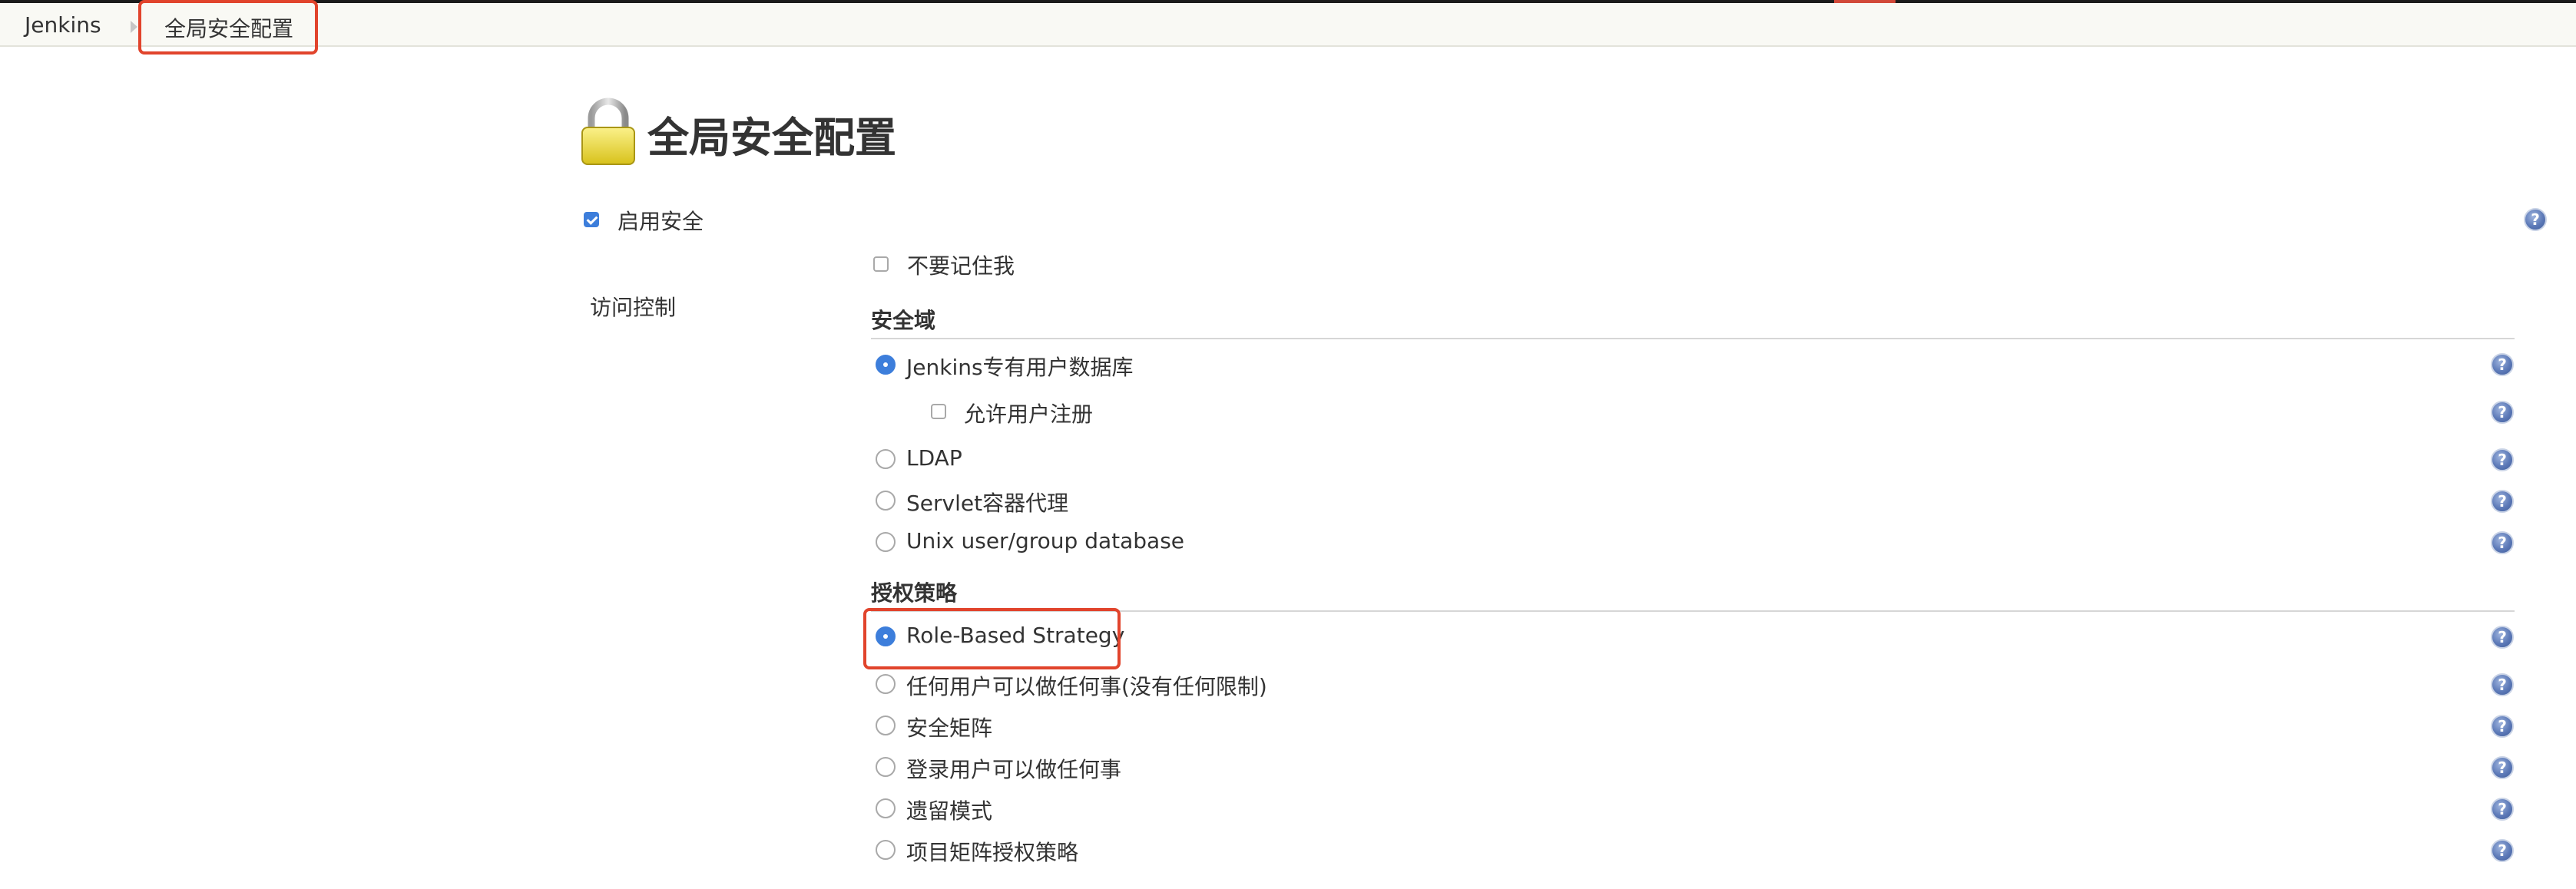 The image size is (2576, 889). I want to click on authz-anyone-label: 任何用户可以做任何事(没有任何限制), so click(1086, 686).